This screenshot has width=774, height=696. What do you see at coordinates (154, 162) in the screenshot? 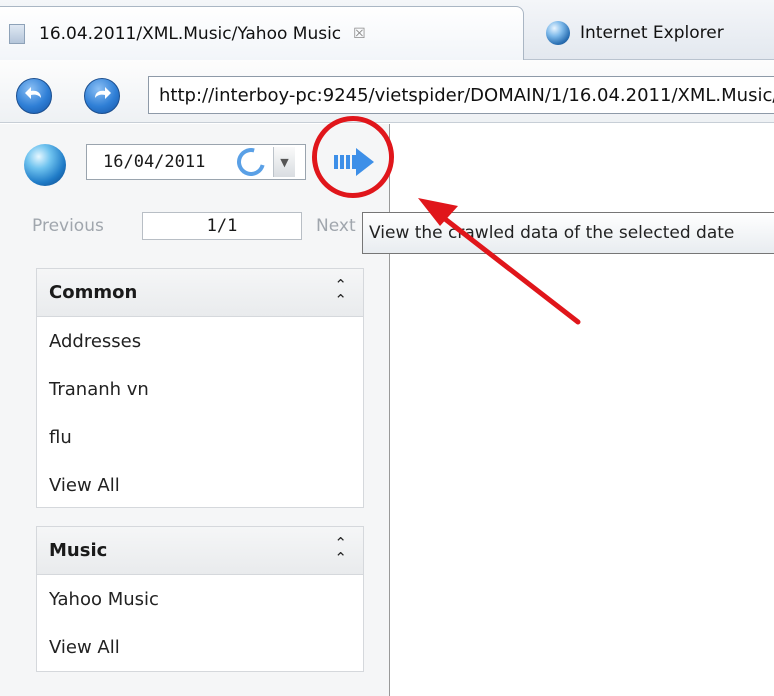
I see `date-value: 16/04/2011` at bounding box center [154, 162].